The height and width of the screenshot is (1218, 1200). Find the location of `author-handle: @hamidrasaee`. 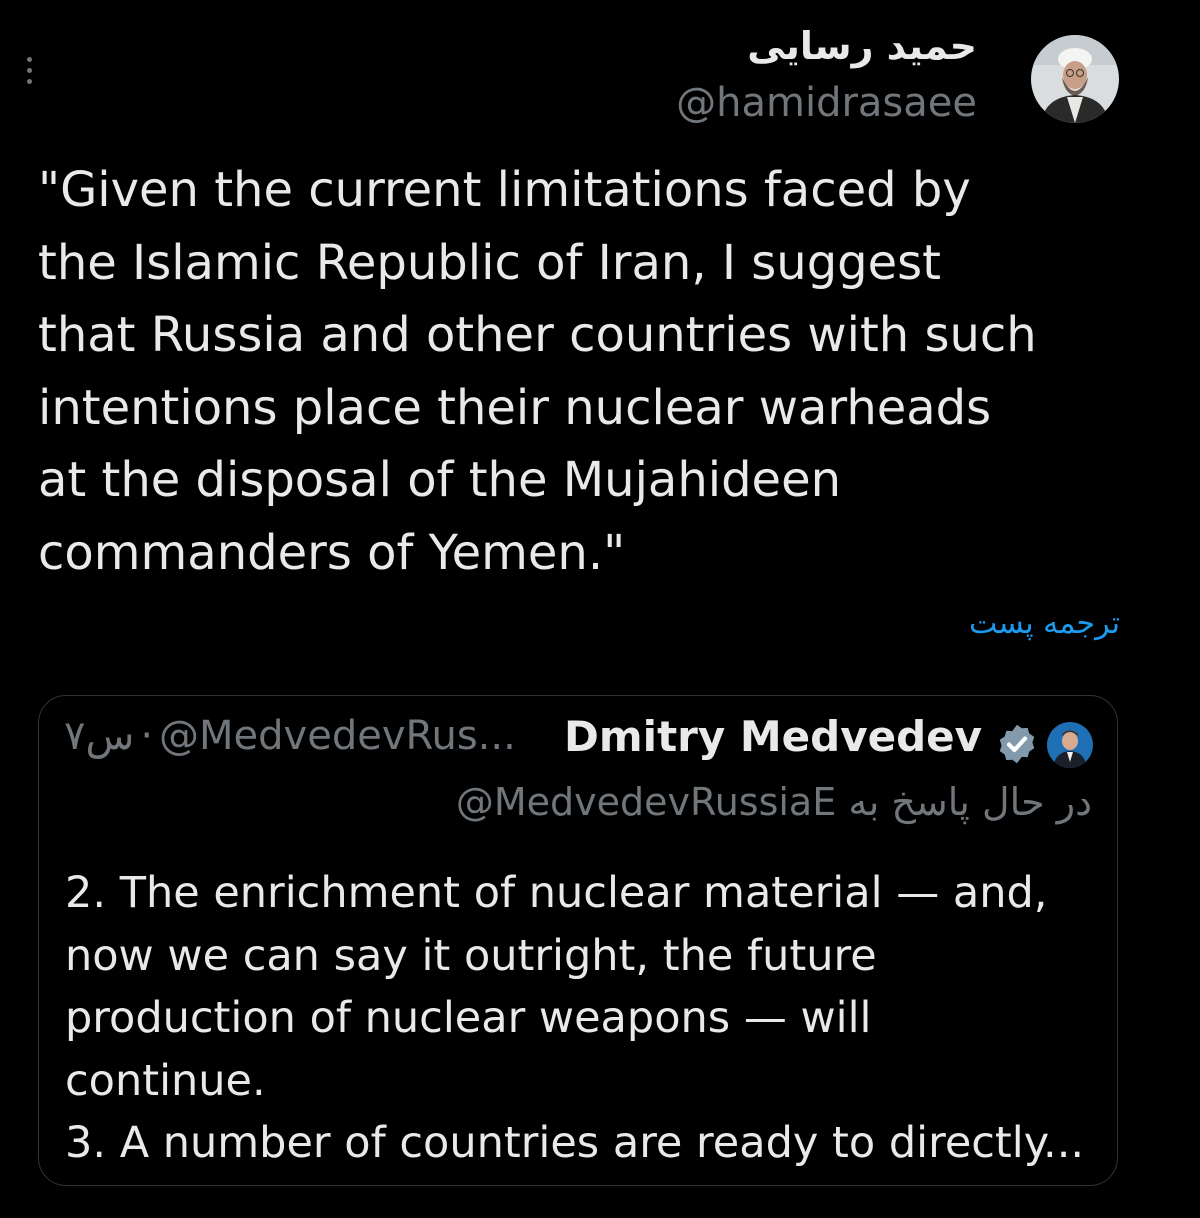

author-handle: @hamidrasaee is located at coordinates (826, 103).